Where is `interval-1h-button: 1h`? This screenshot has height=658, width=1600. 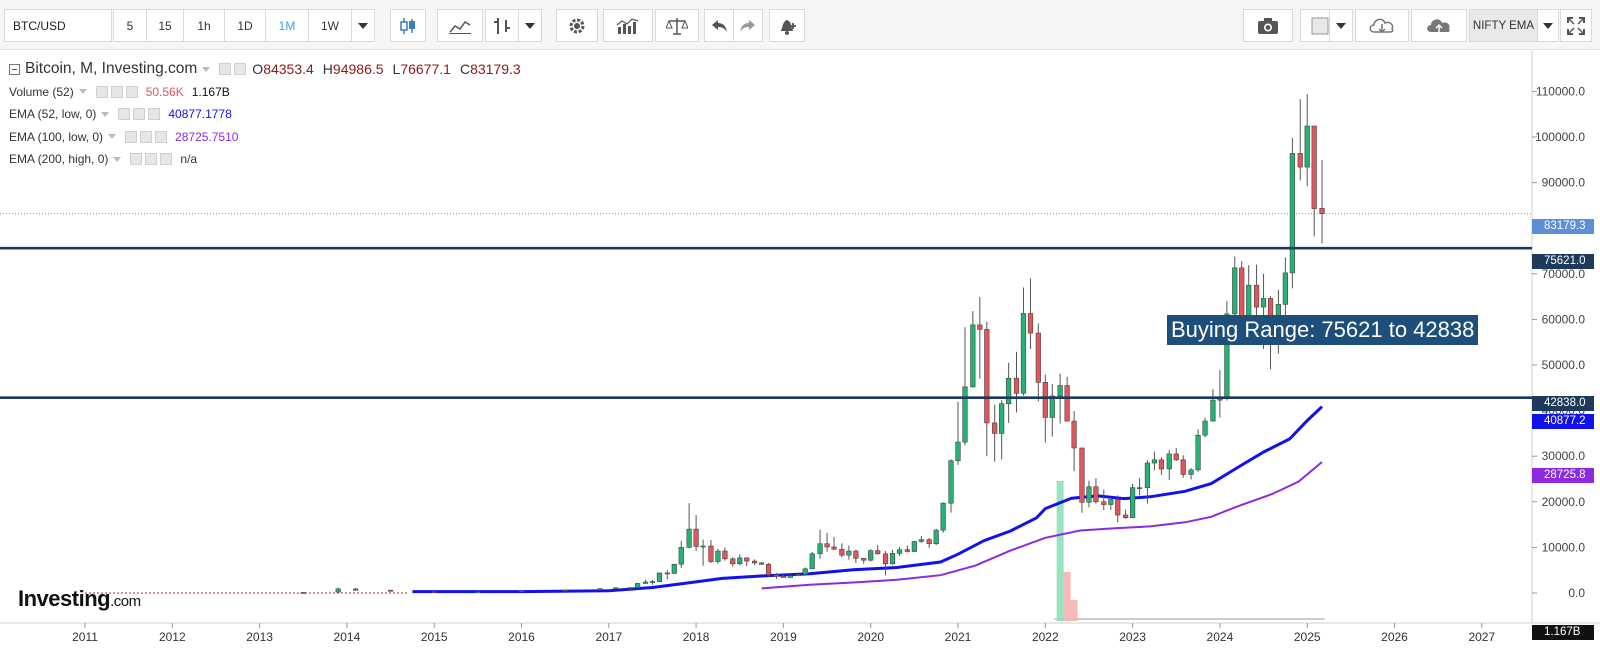 interval-1h-button: 1h is located at coordinates (204, 25).